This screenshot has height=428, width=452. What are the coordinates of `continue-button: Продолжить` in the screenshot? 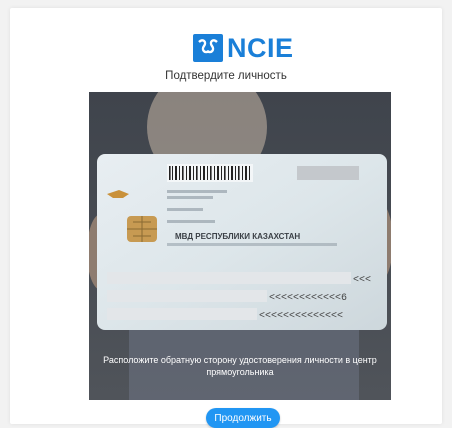 It's located at (243, 418).